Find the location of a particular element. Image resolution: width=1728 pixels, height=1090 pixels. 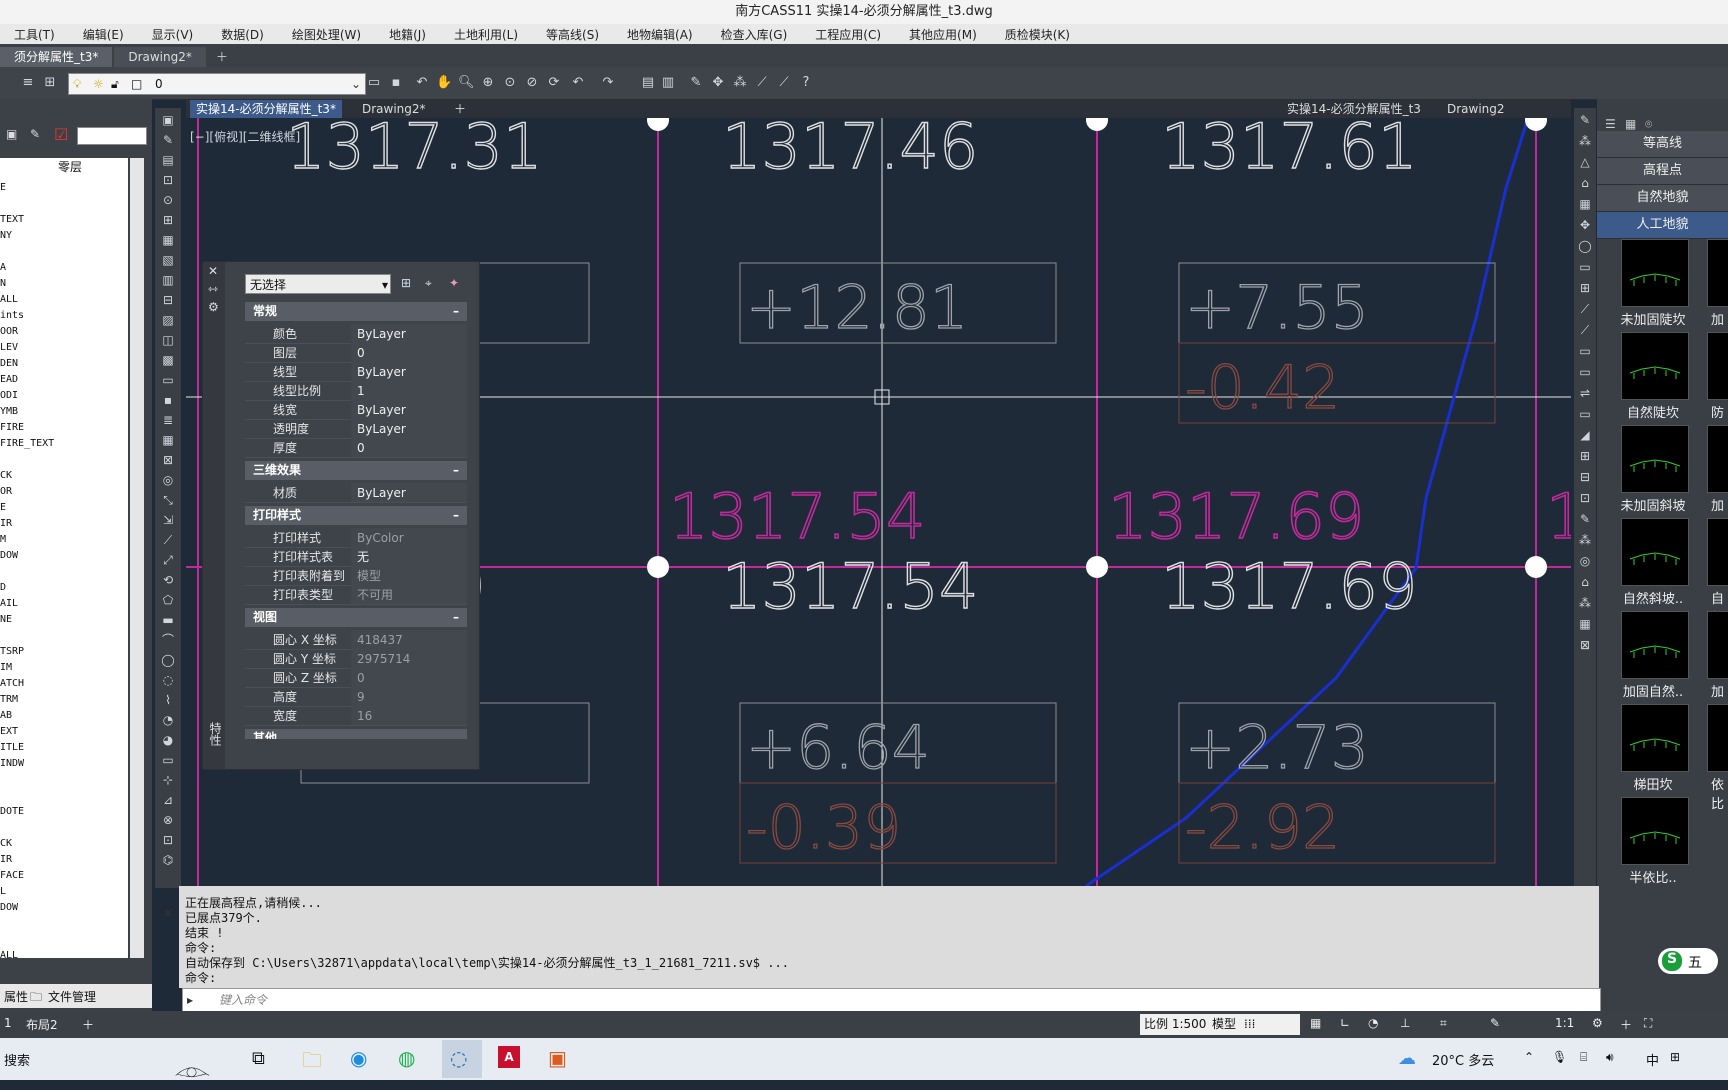

property-row: 打印样式表无 is located at coordinates (356, 557).